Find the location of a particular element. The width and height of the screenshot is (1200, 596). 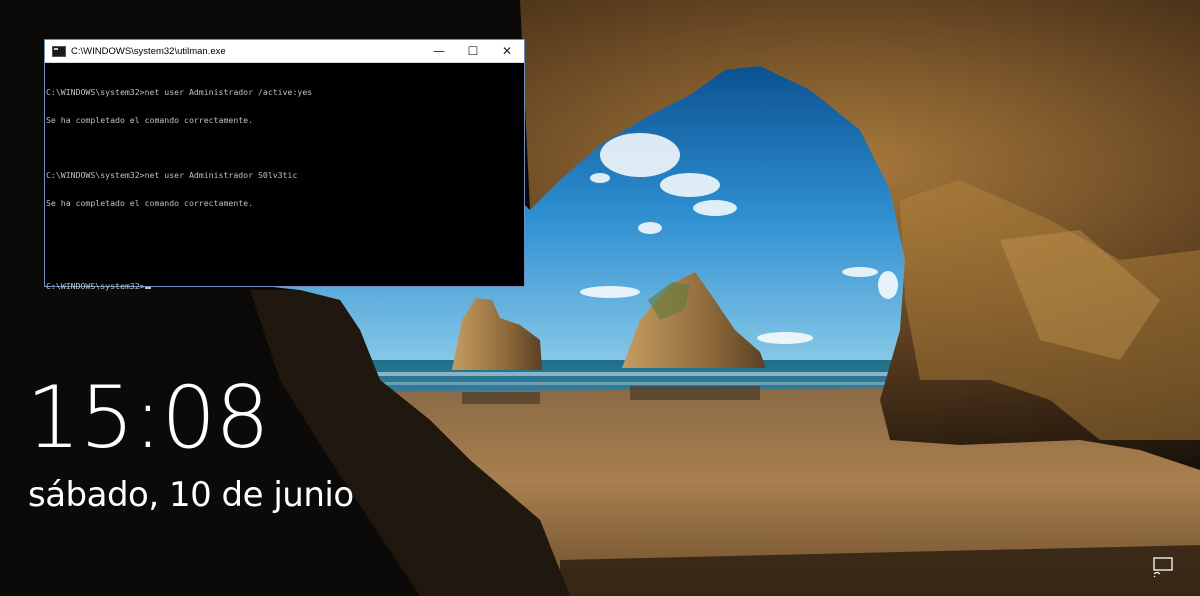

lockscreen-date: sábado, 10 de junio is located at coordinates (191, 495).